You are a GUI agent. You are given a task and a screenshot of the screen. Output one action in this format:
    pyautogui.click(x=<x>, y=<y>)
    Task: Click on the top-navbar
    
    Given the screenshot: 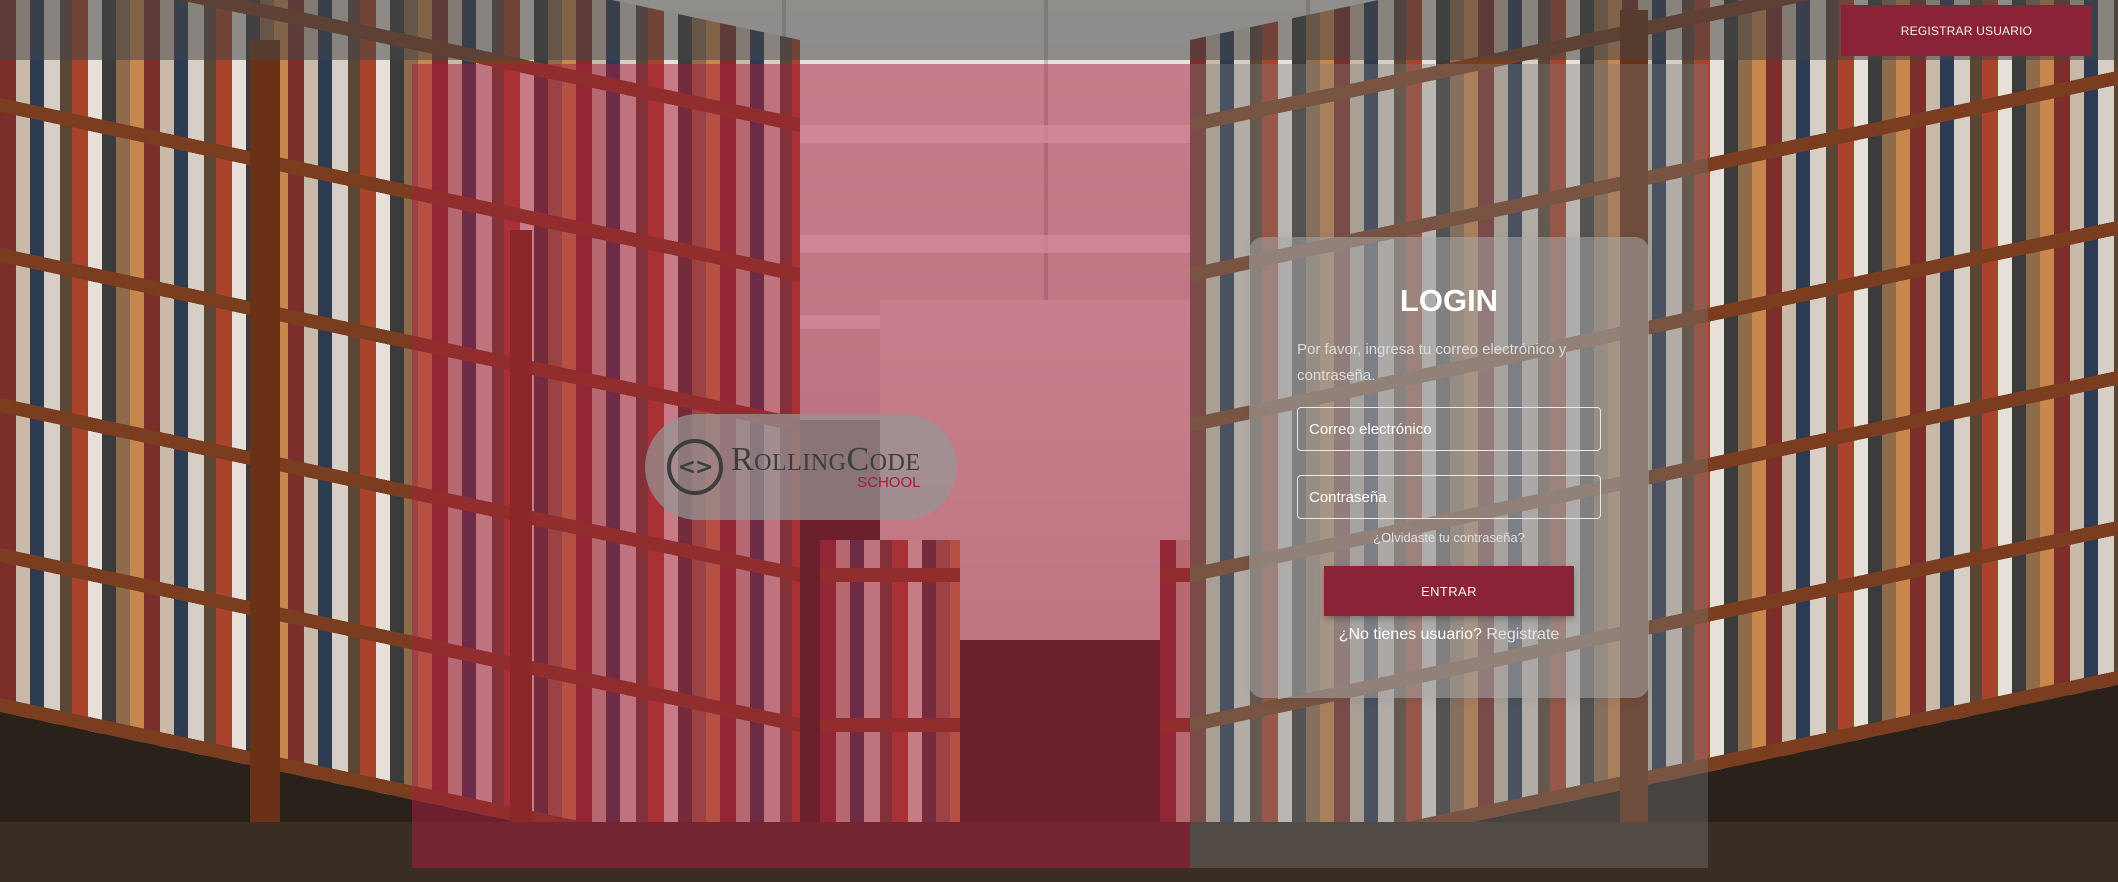 What is the action you would take?
    pyautogui.click(x=1059, y=30)
    